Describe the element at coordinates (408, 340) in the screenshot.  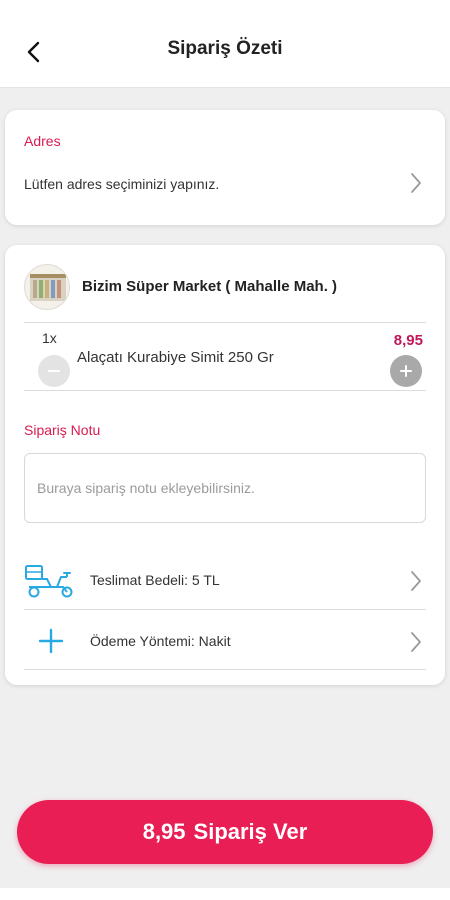
I see `item-price: 8,95` at that location.